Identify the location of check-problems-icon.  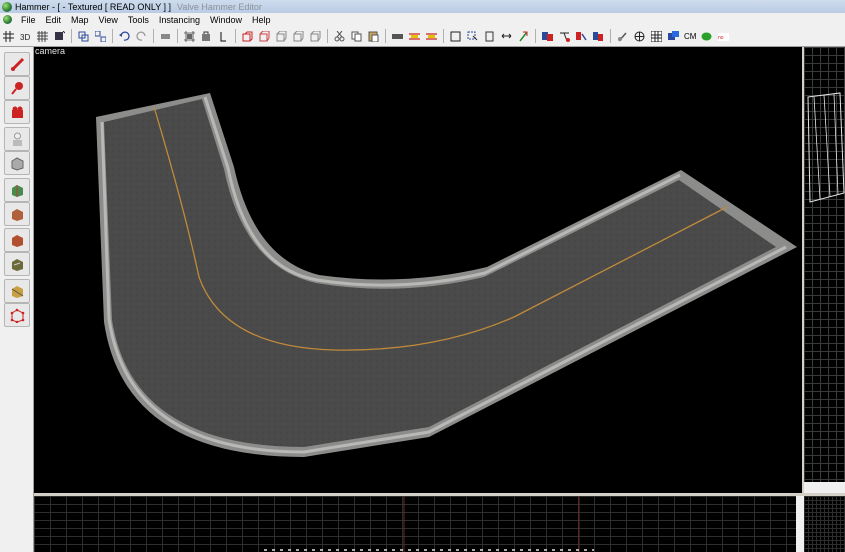
(564, 36).